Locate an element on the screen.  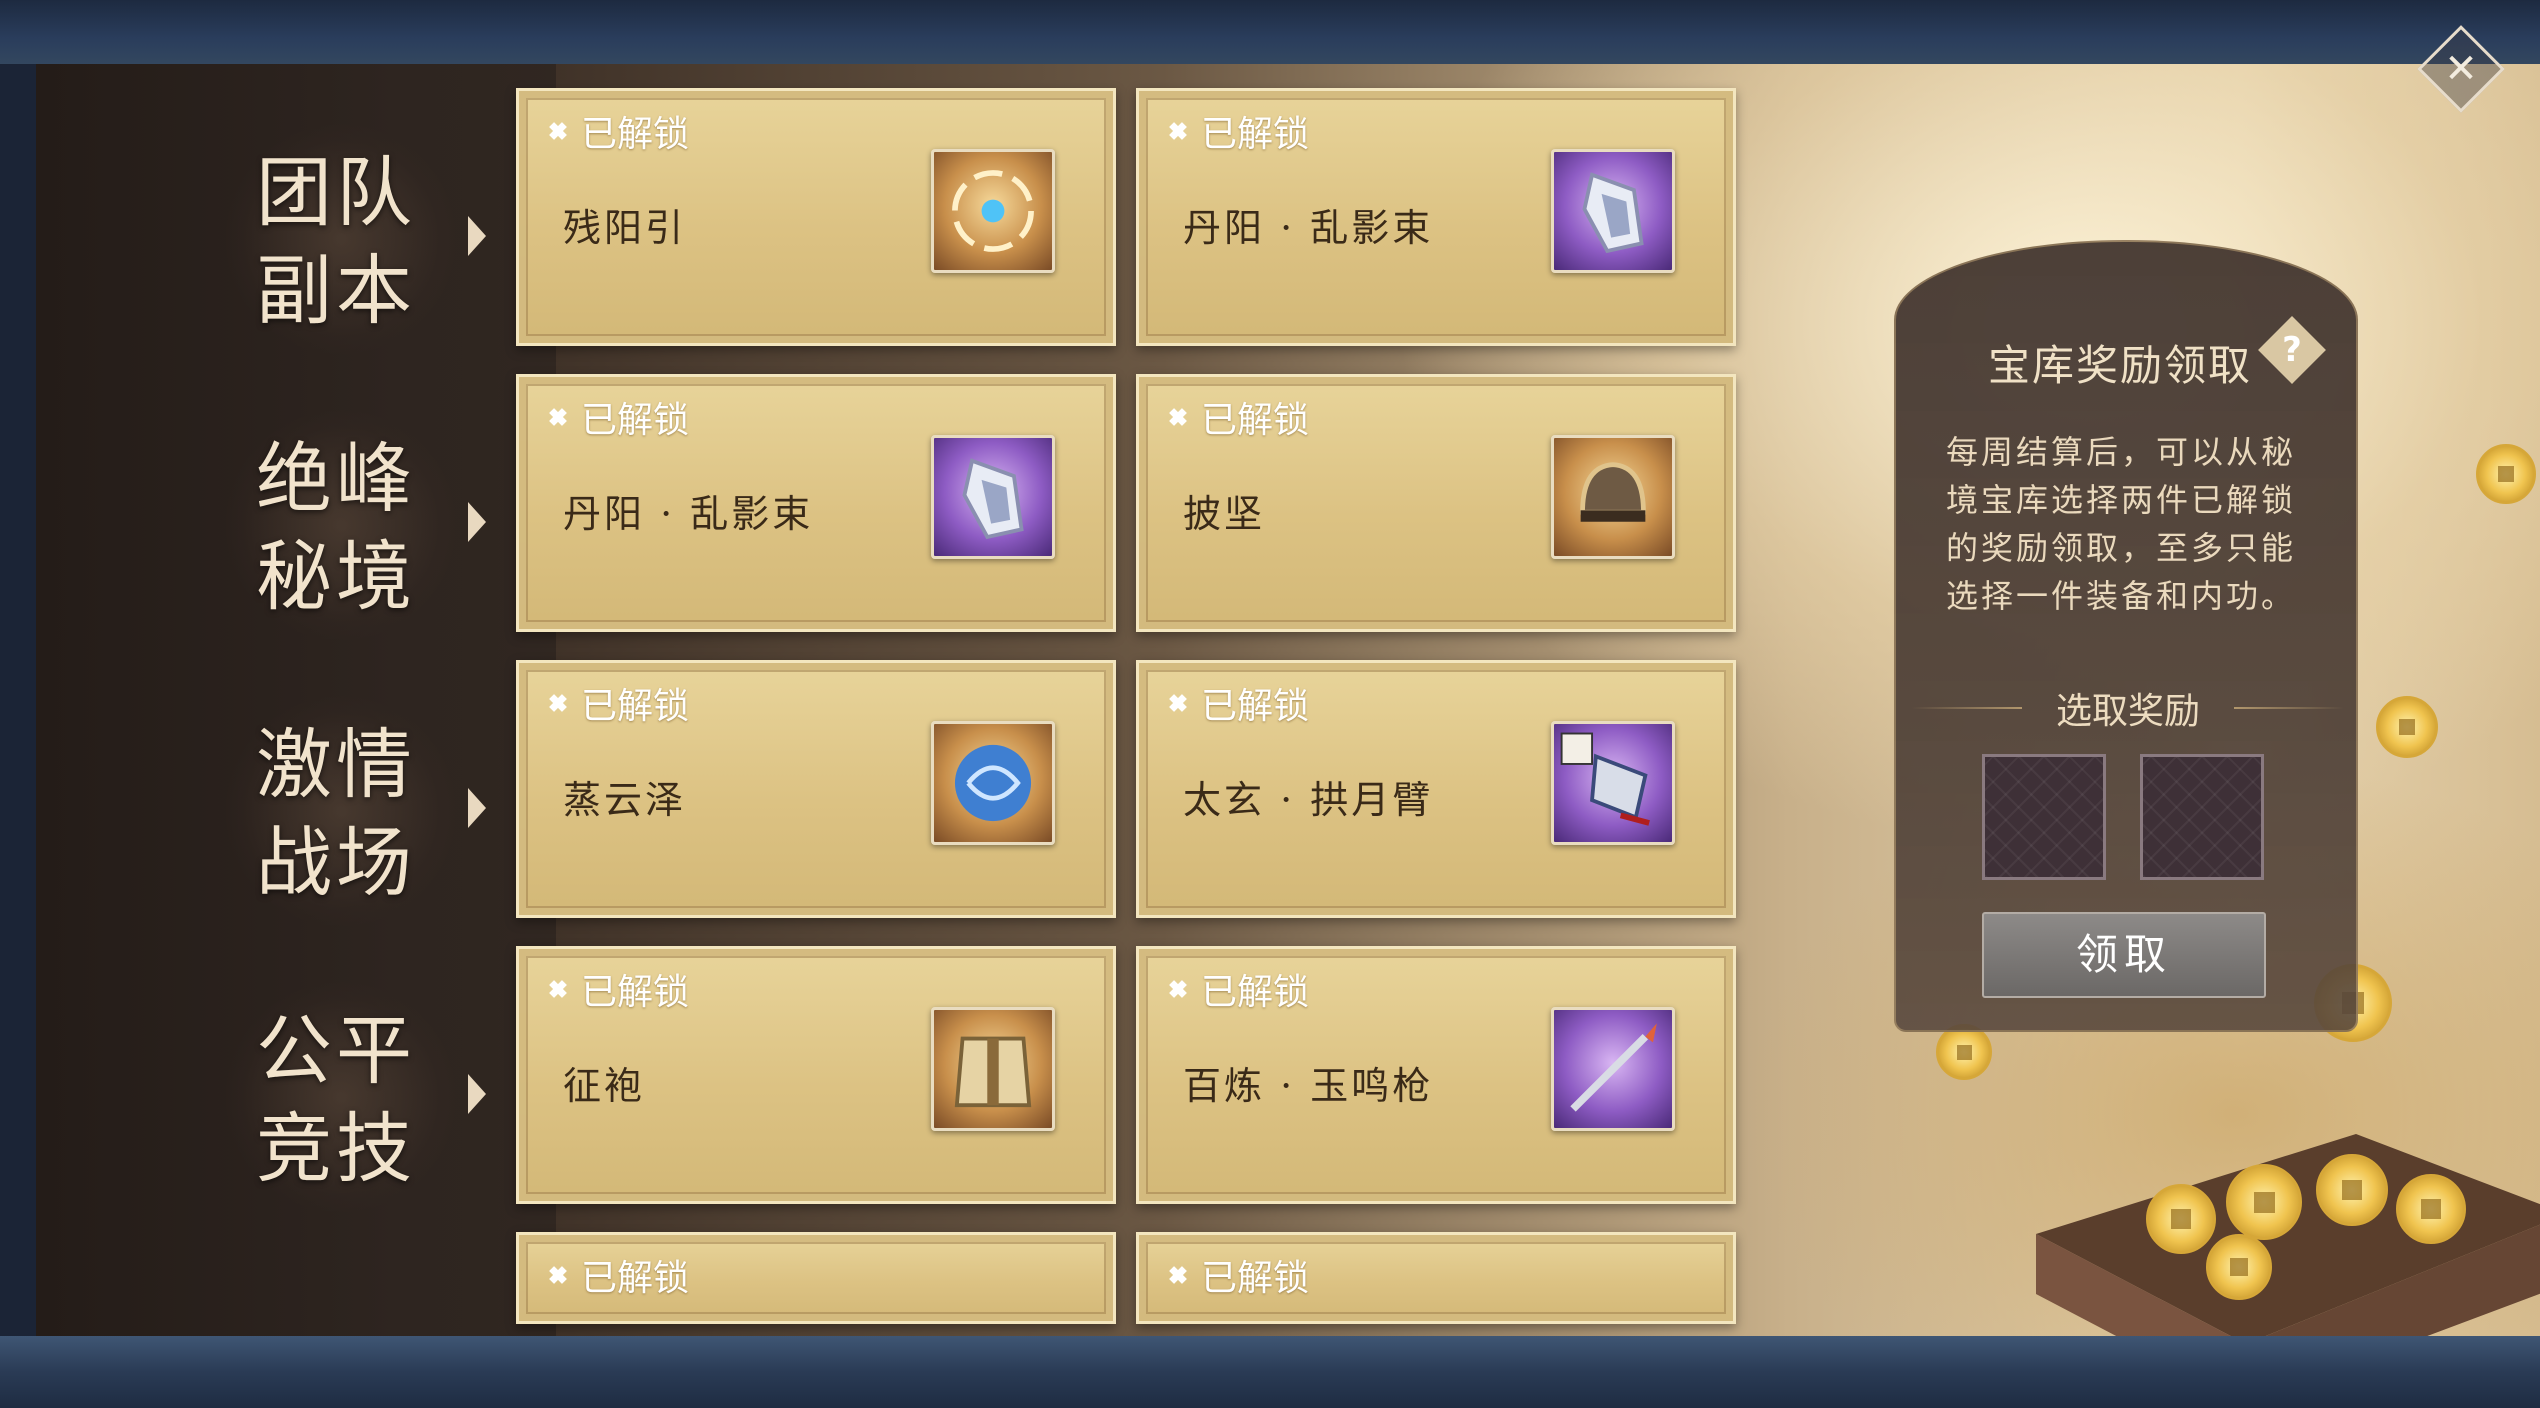
reward-card: 已解锁 残阳引 is located at coordinates (816, 217).